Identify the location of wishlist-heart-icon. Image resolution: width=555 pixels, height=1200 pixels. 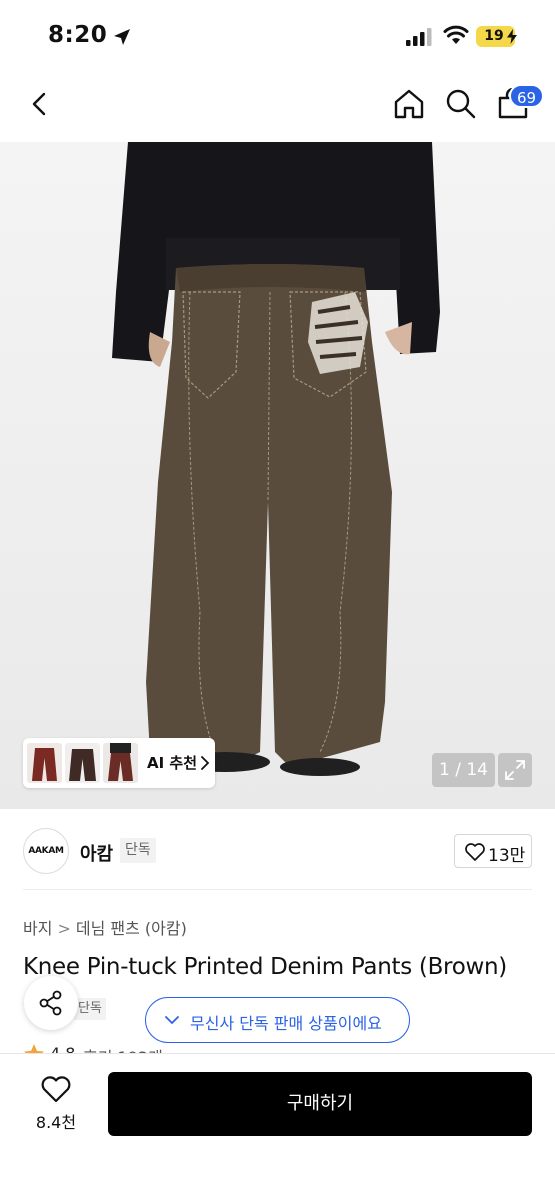
(56, 1089).